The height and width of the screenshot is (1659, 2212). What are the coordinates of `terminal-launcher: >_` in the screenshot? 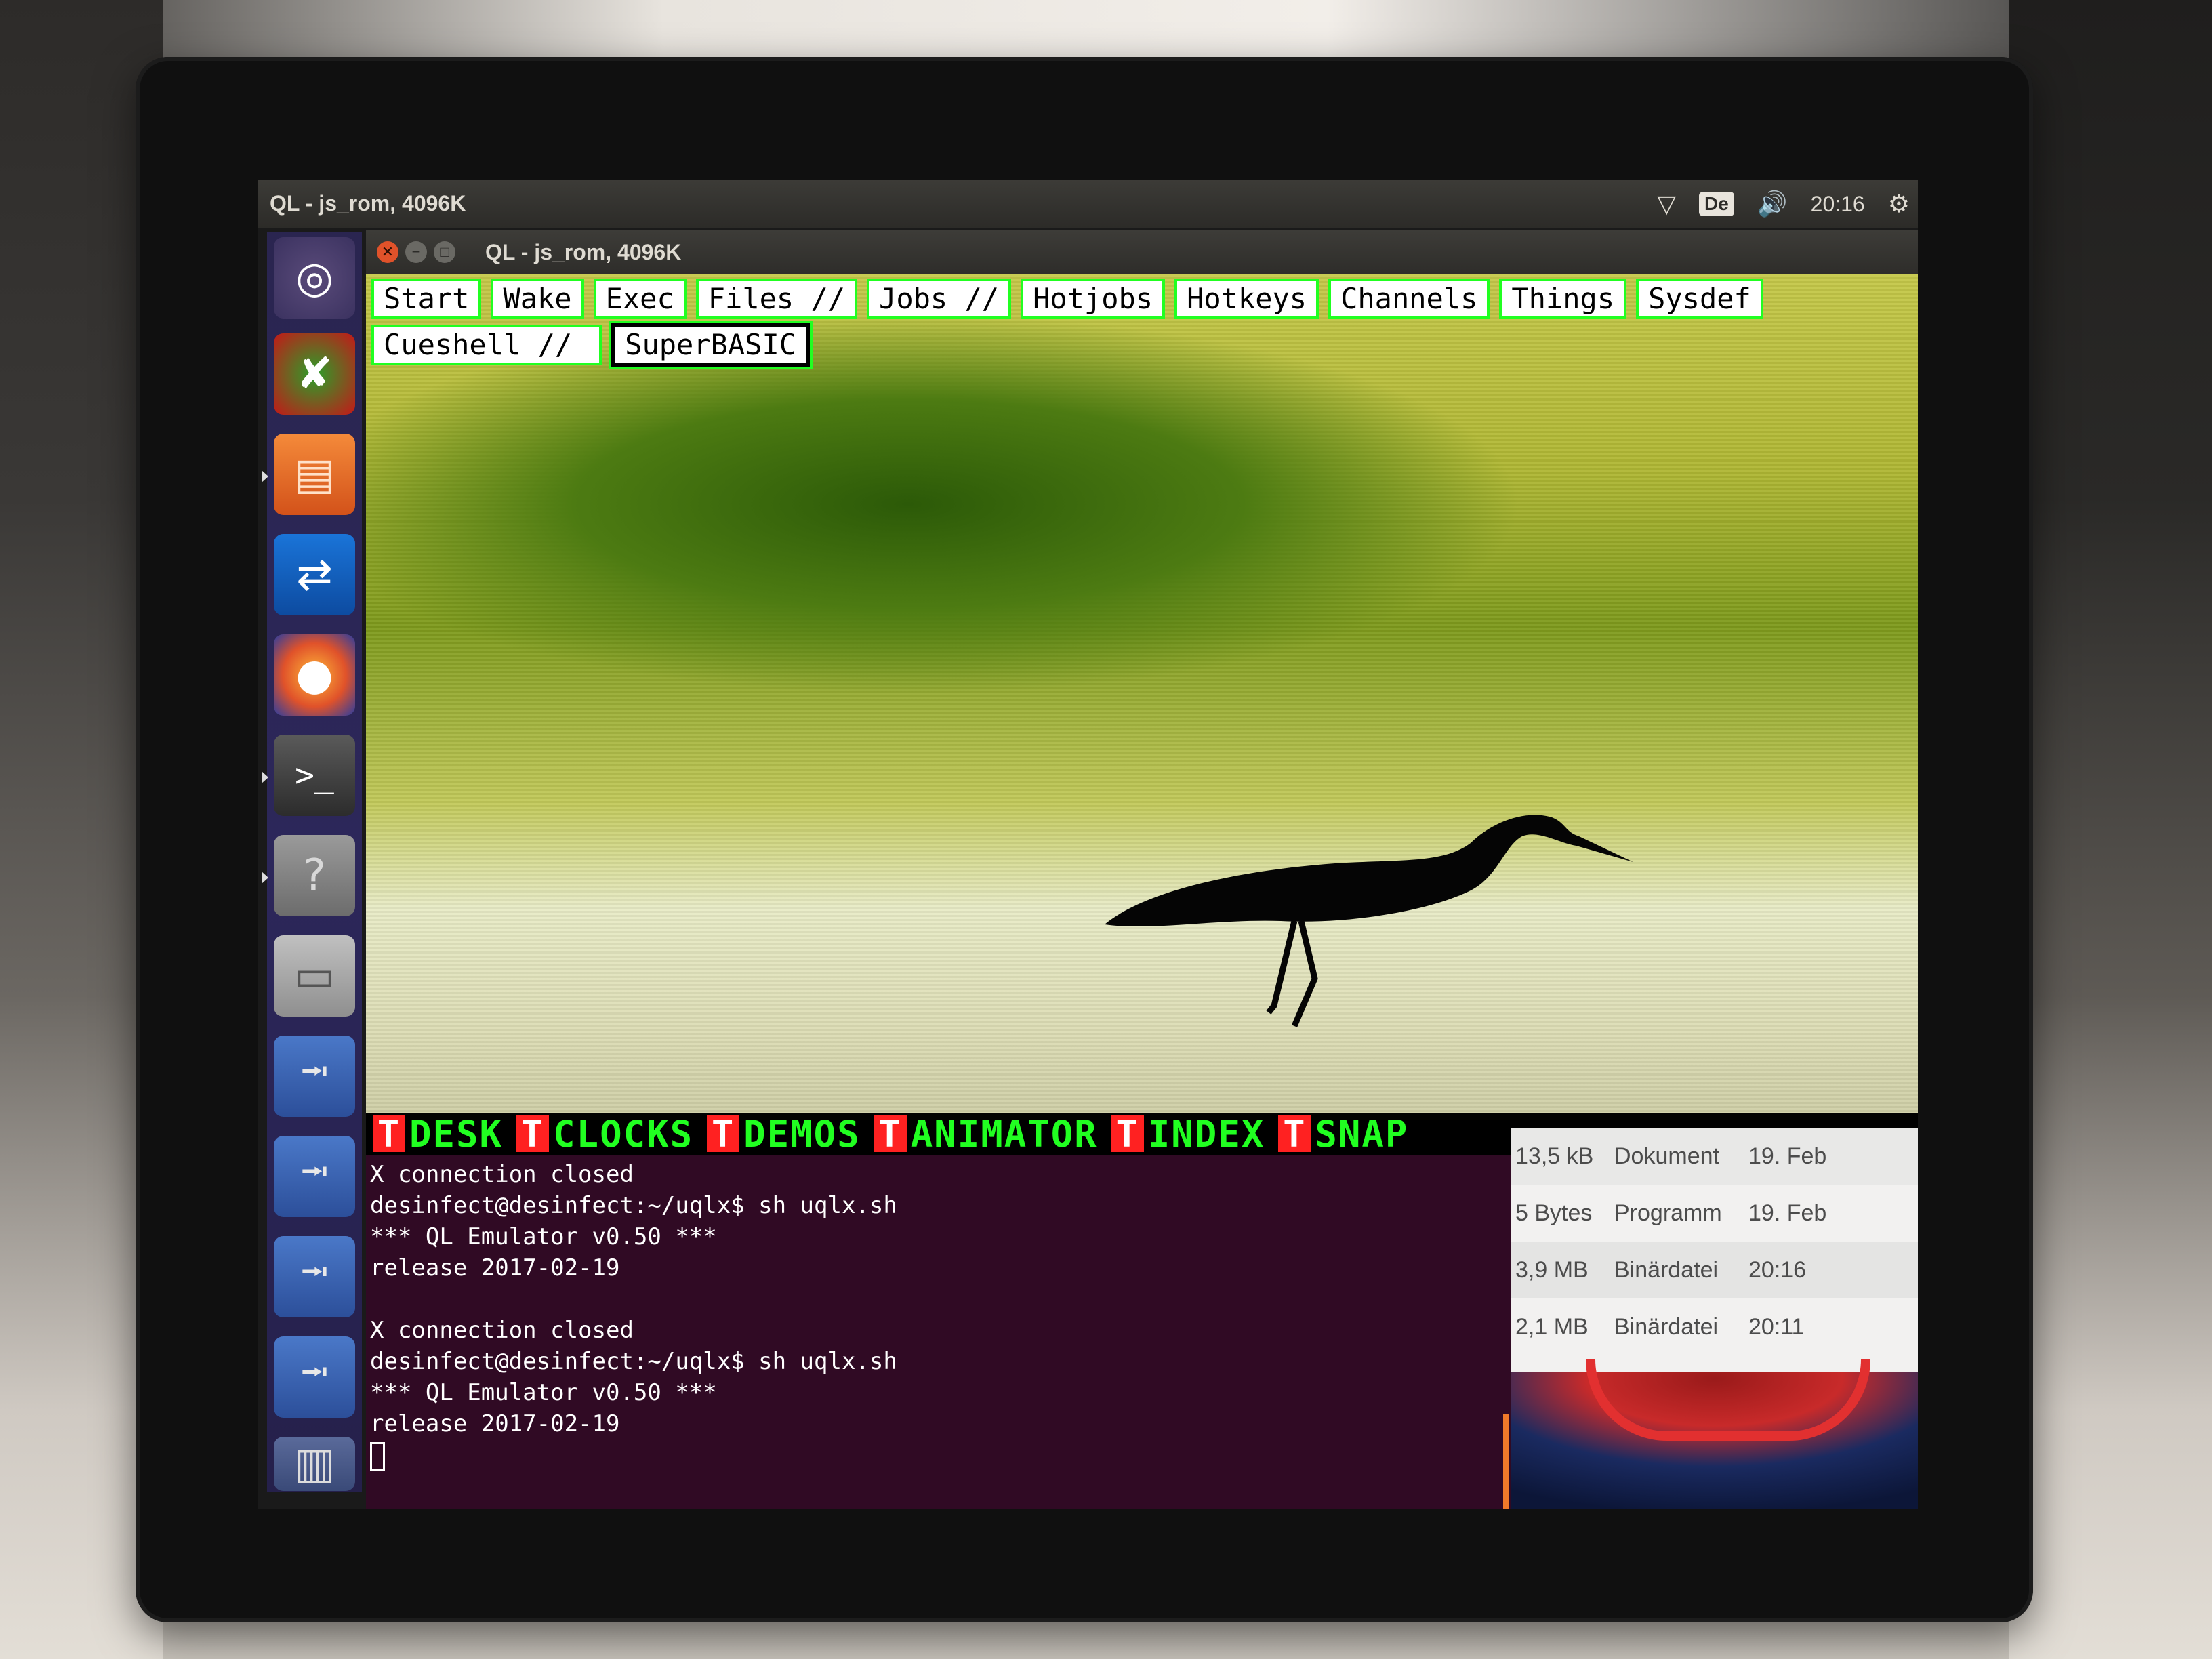 It's located at (314, 776).